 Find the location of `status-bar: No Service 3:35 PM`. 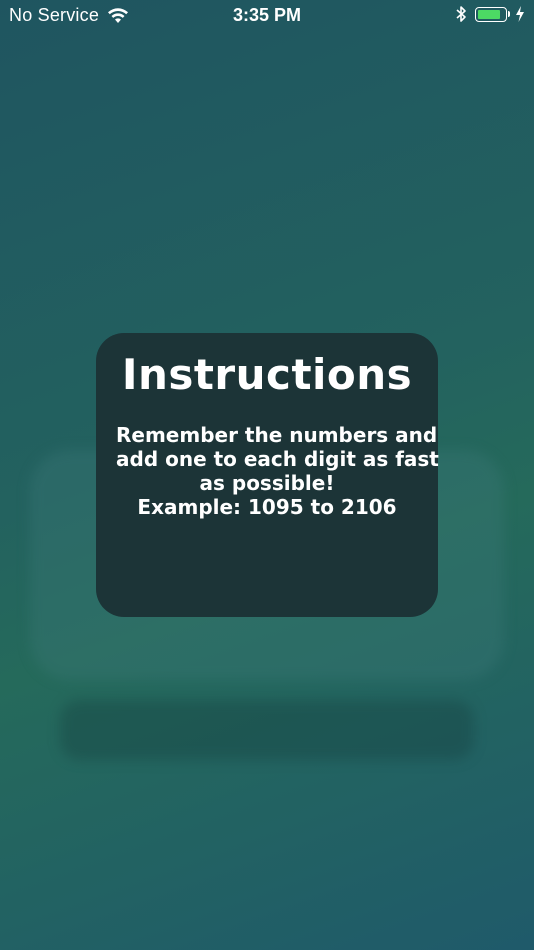

status-bar: No Service 3:35 PM is located at coordinates (267, 15).